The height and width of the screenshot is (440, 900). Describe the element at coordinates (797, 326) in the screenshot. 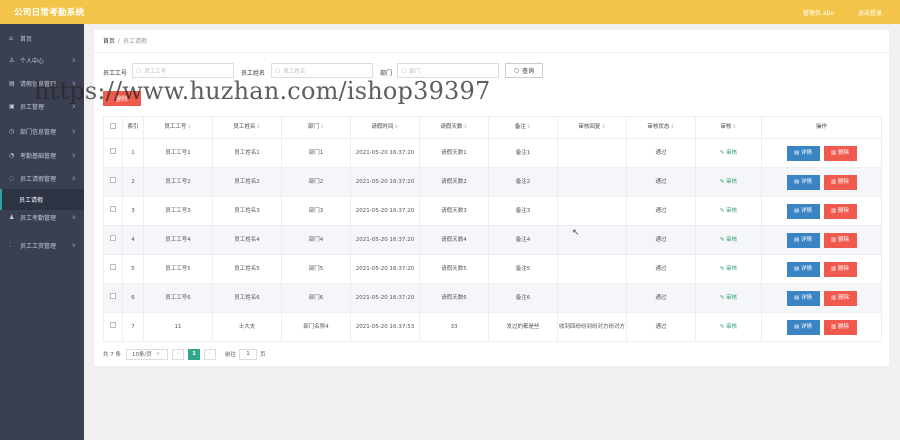

I see `document-icon: ▤` at that location.